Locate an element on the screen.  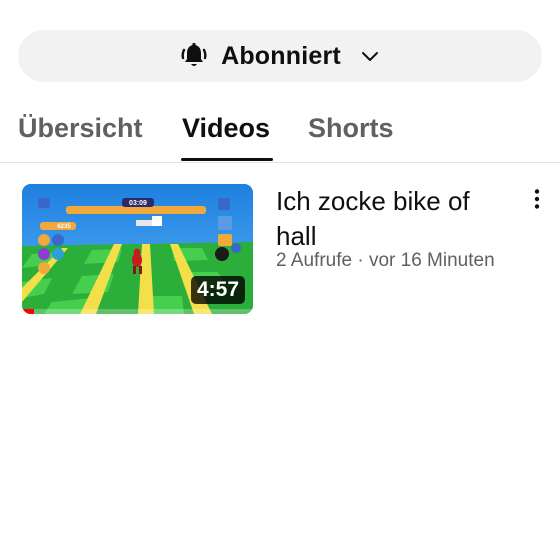
video-age: vor 16 Minuten is located at coordinates (431, 260).